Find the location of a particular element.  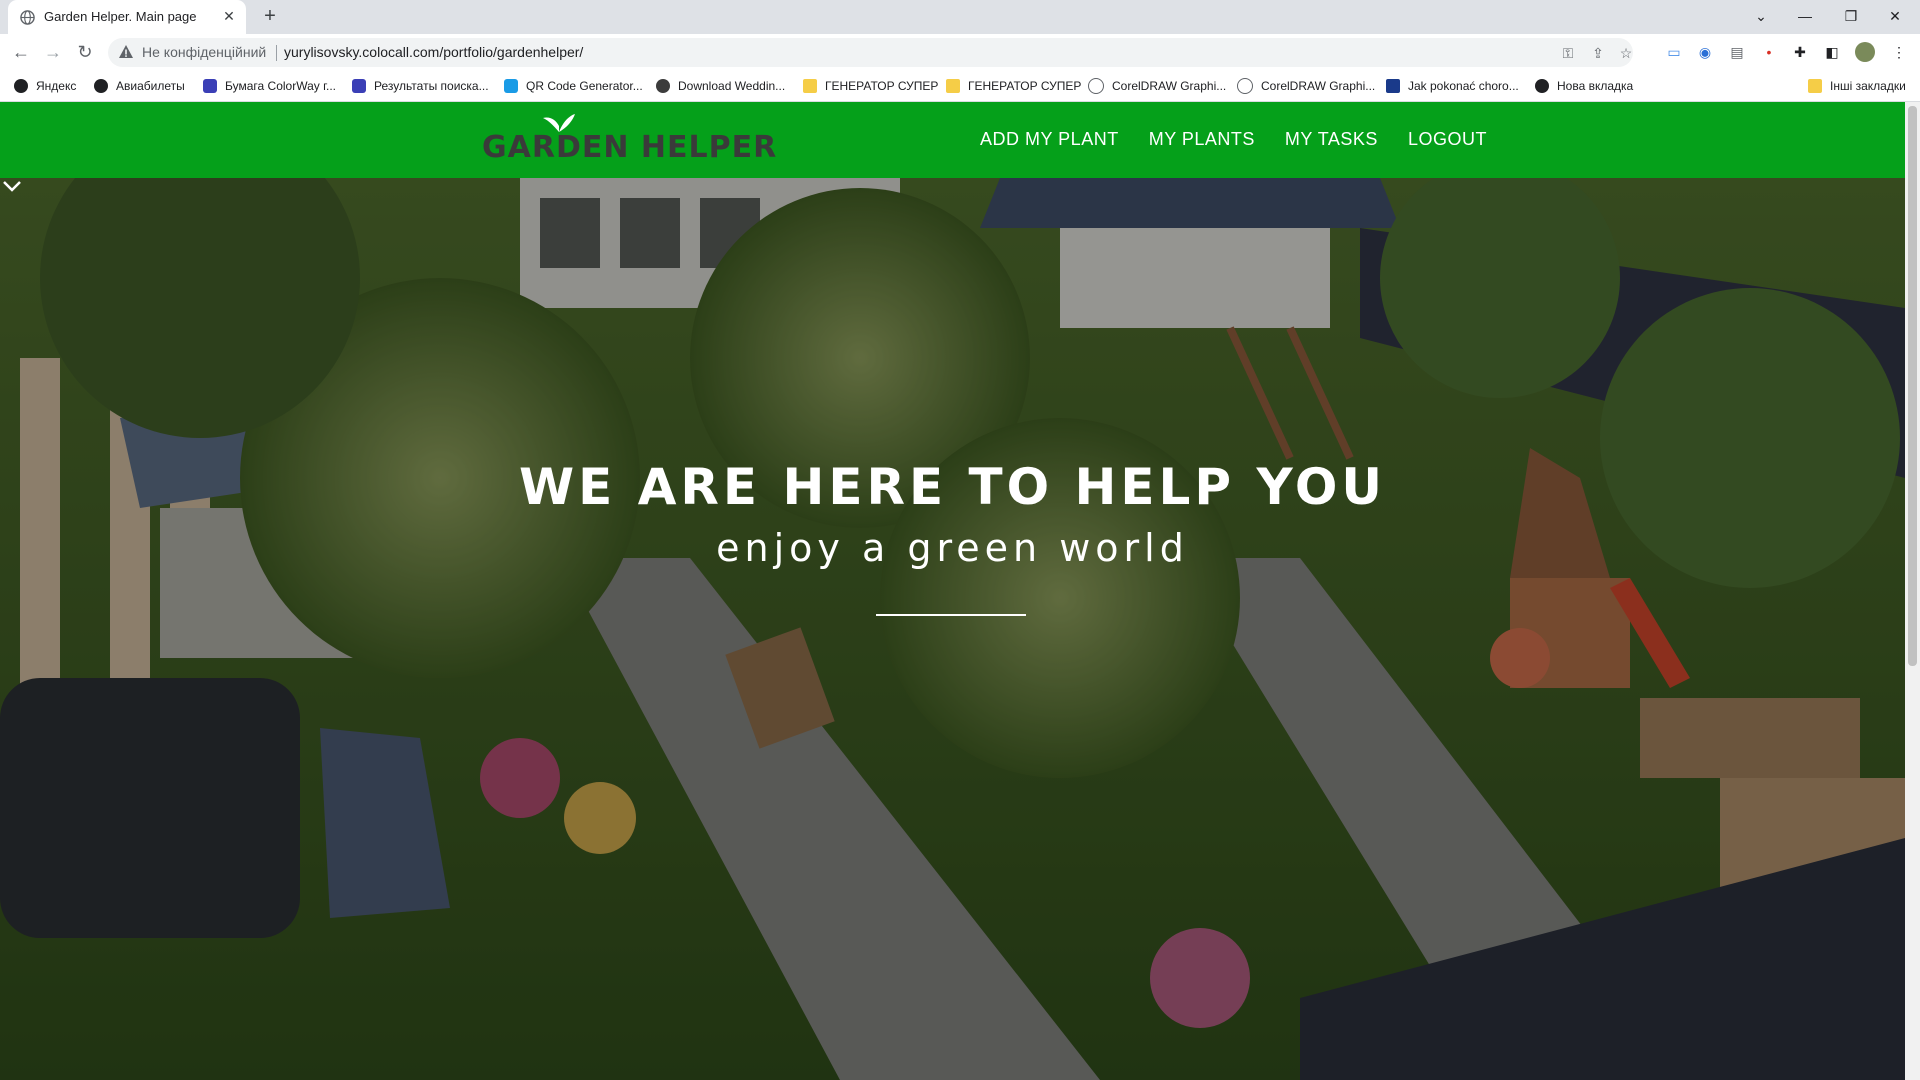

extension-shield-icon: ◉ is located at coordinates (1705, 52).